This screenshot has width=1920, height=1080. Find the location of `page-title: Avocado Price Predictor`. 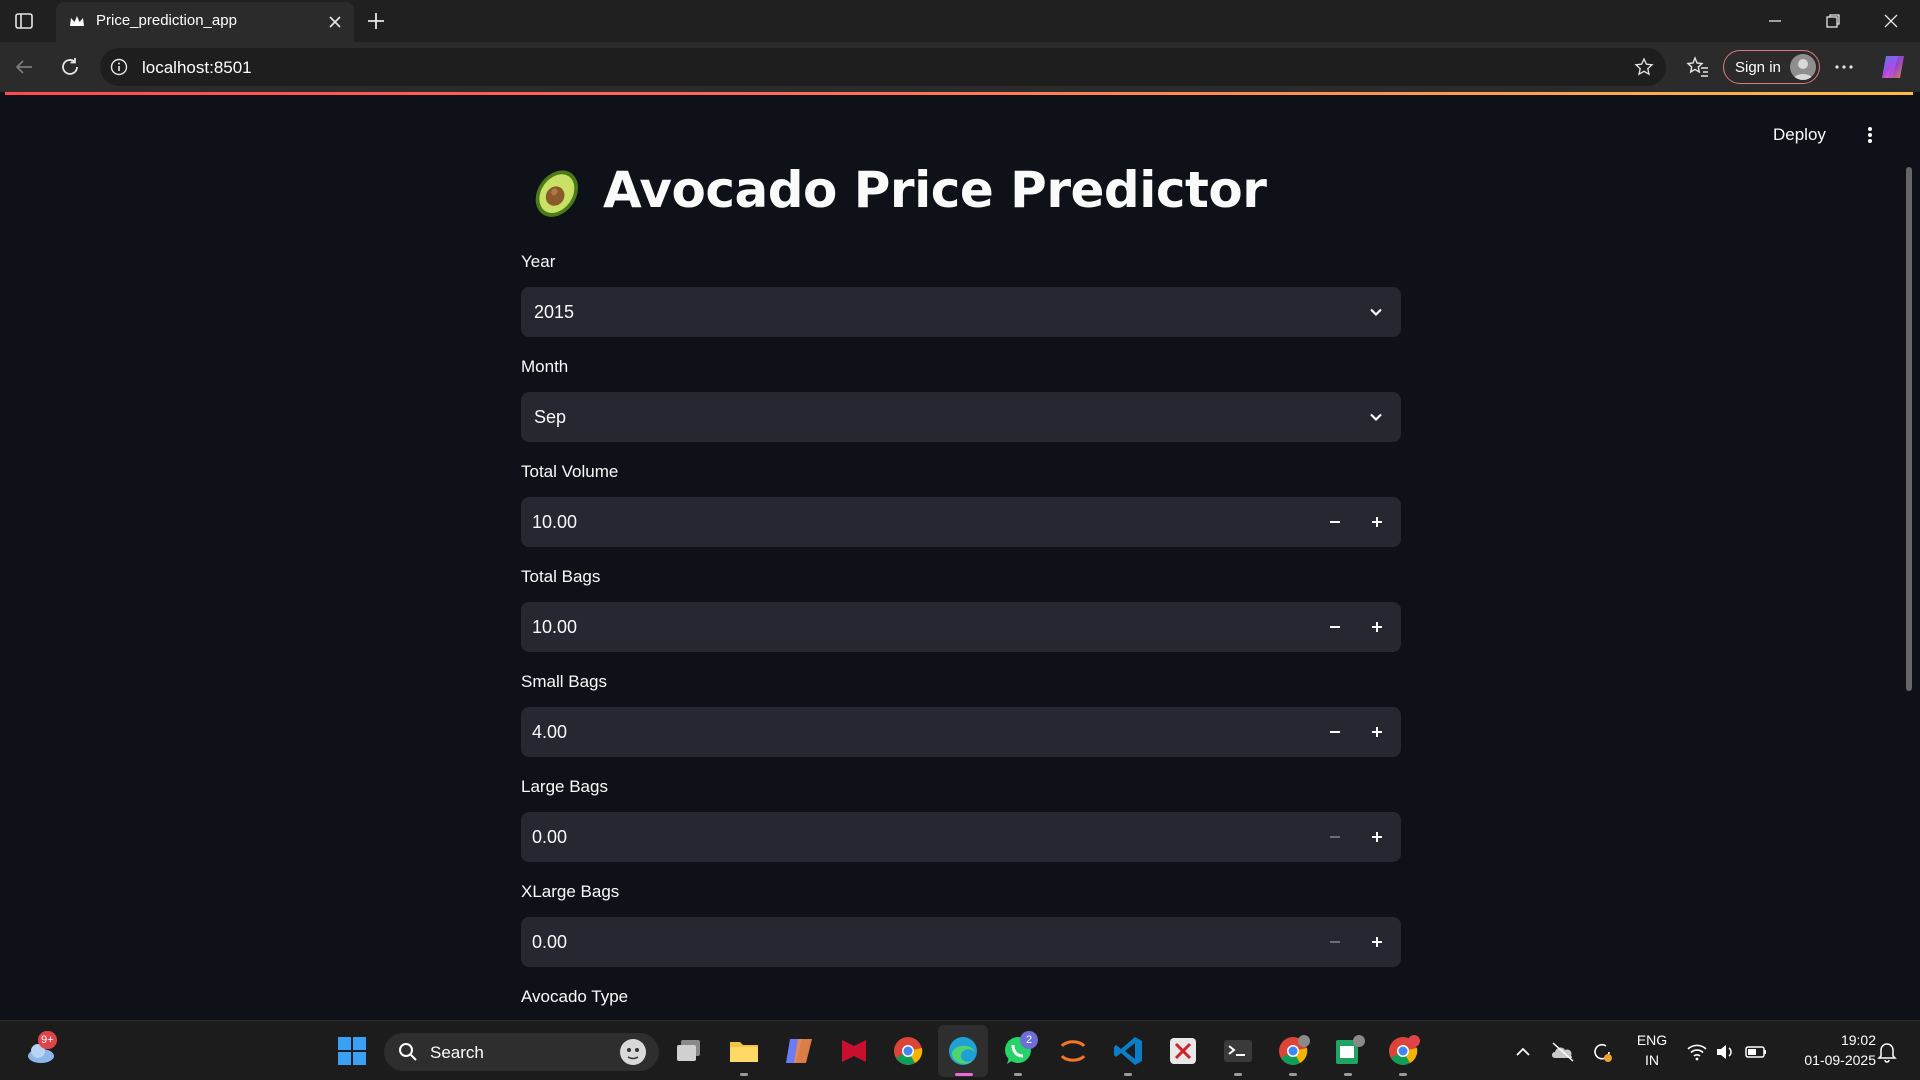

page-title: Avocado Price Predictor is located at coordinates (935, 190).